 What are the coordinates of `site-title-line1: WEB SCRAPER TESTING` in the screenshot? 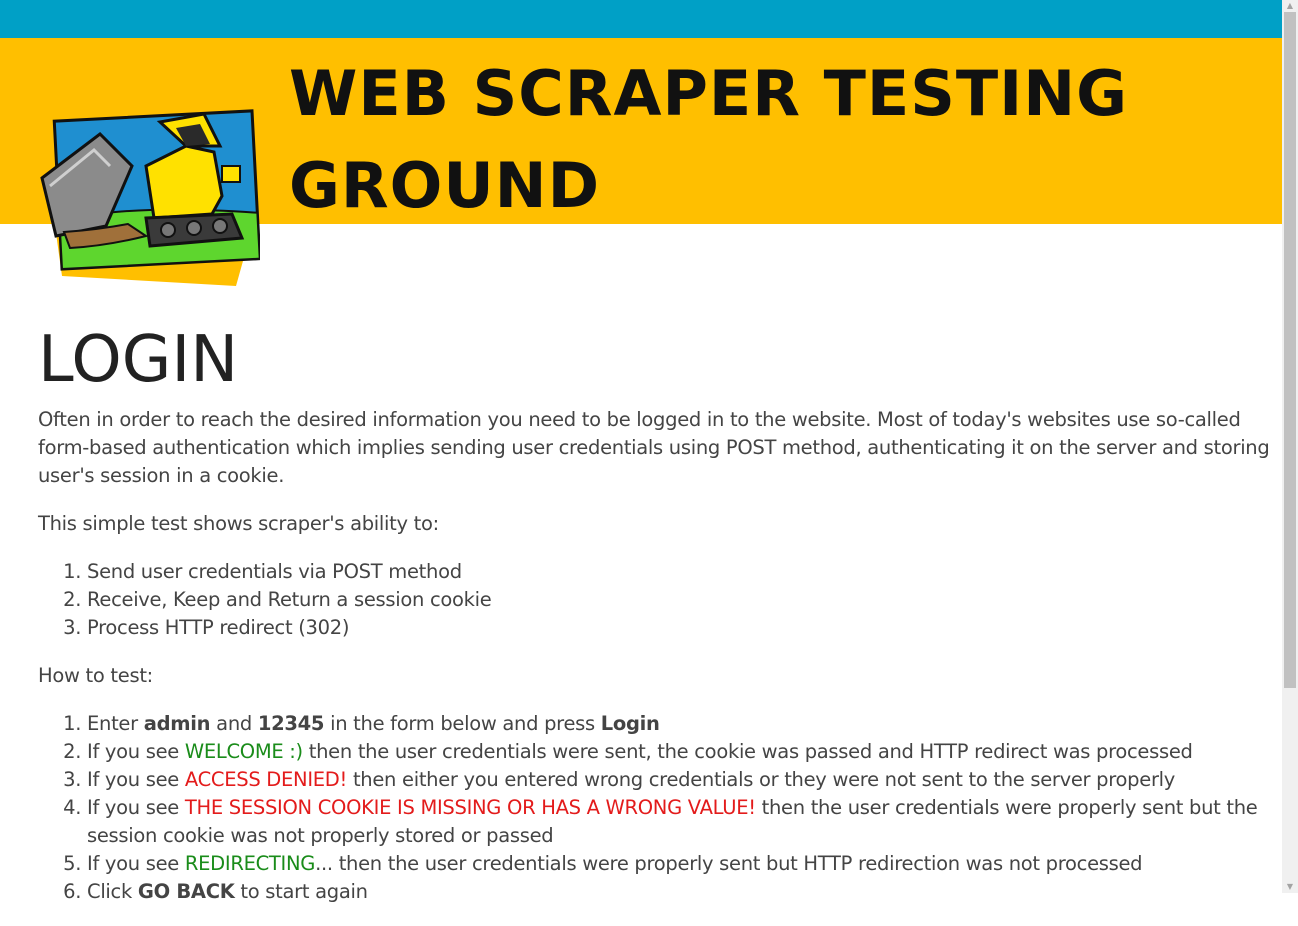 It's located at (709, 93).